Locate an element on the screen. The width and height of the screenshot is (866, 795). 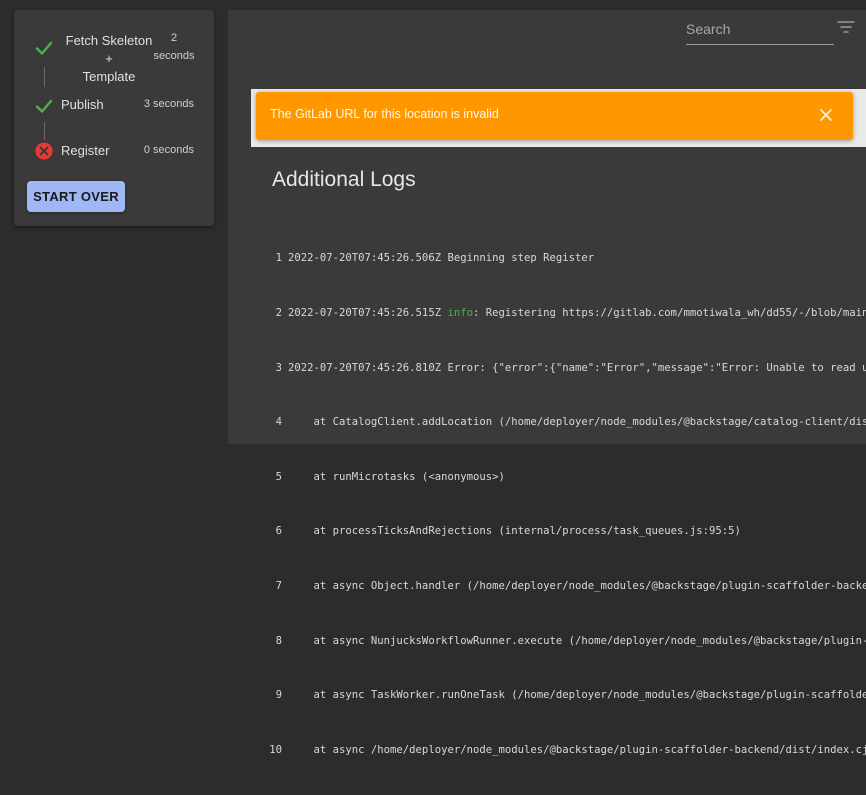
log-line: 5 at runMicrotasks (<anonymous>) is located at coordinates (390, 476).